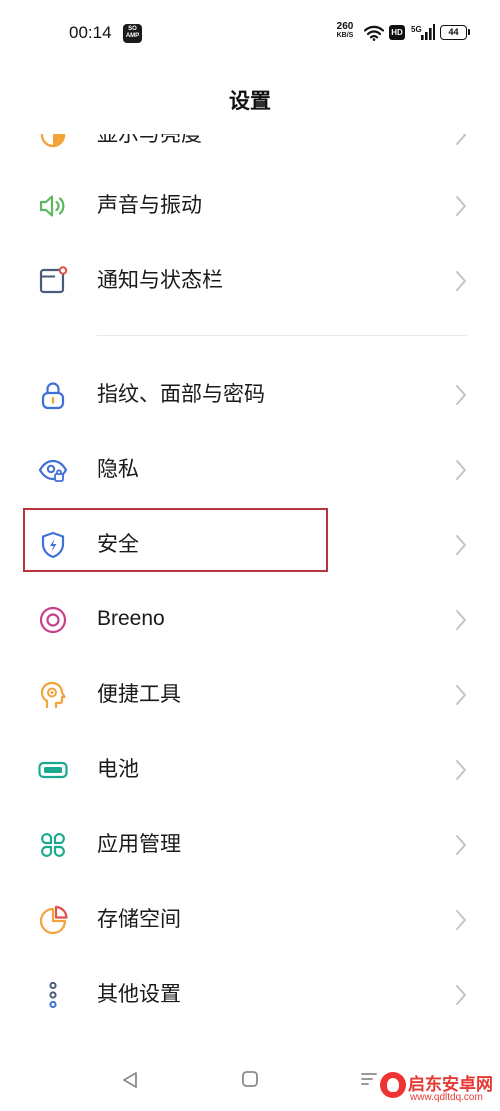 The height and width of the screenshot is (1111, 500). I want to click on apps-icon, so click(53, 845).